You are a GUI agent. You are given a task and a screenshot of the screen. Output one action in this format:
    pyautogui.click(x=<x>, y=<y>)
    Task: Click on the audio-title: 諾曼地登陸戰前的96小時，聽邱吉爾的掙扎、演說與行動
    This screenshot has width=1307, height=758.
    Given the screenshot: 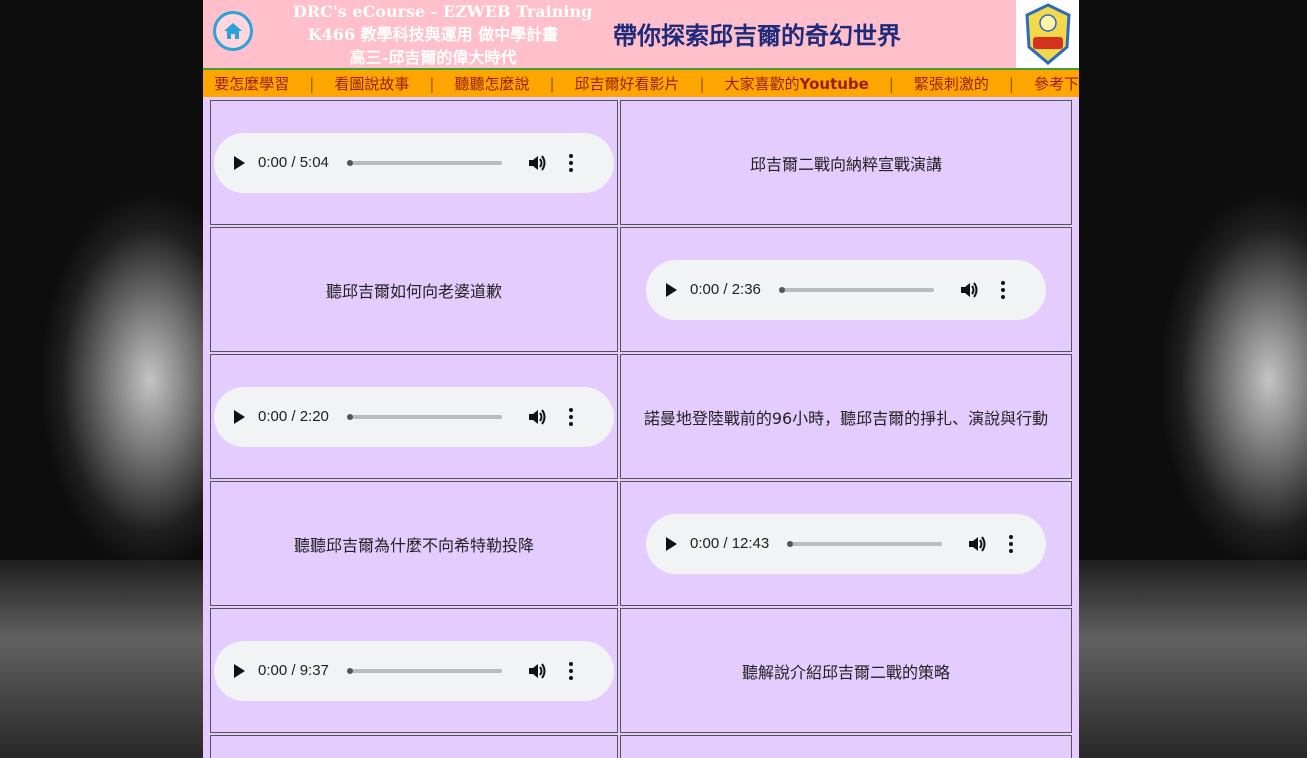 What is the action you would take?
    pyautogui.click(x=846, y=418)
    